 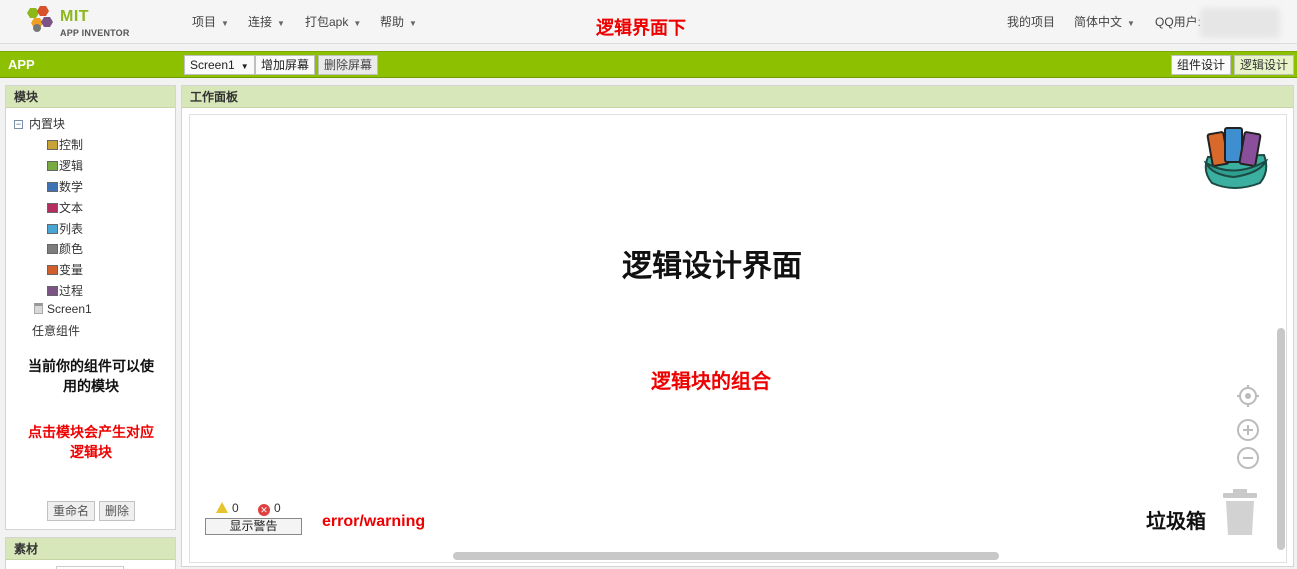 I want to click on vertical-scrollbar, so click(x=1281, y=439).